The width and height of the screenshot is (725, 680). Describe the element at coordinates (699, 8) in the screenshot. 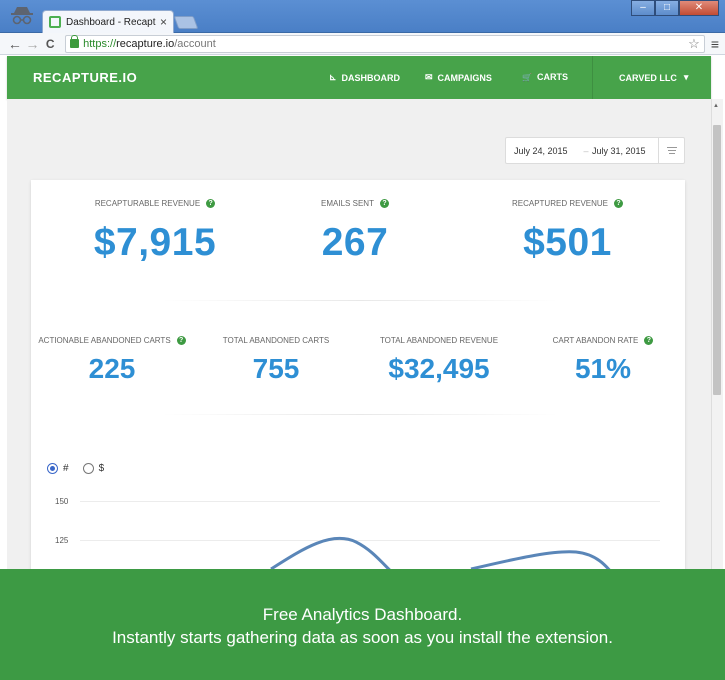

I see `close-window-button: ✕` at that location.